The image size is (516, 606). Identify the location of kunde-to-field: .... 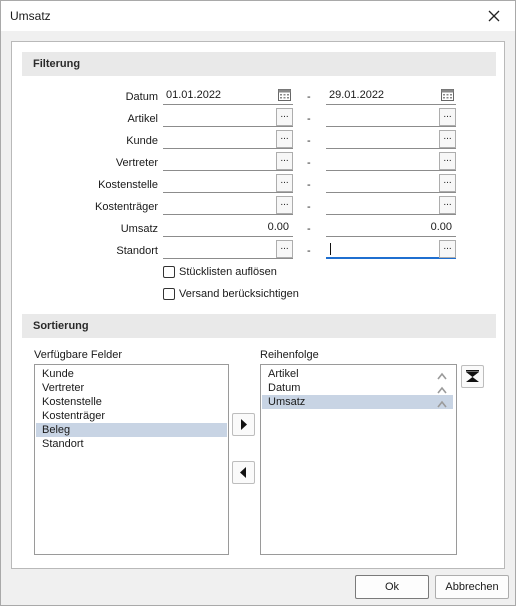
(391, 139).